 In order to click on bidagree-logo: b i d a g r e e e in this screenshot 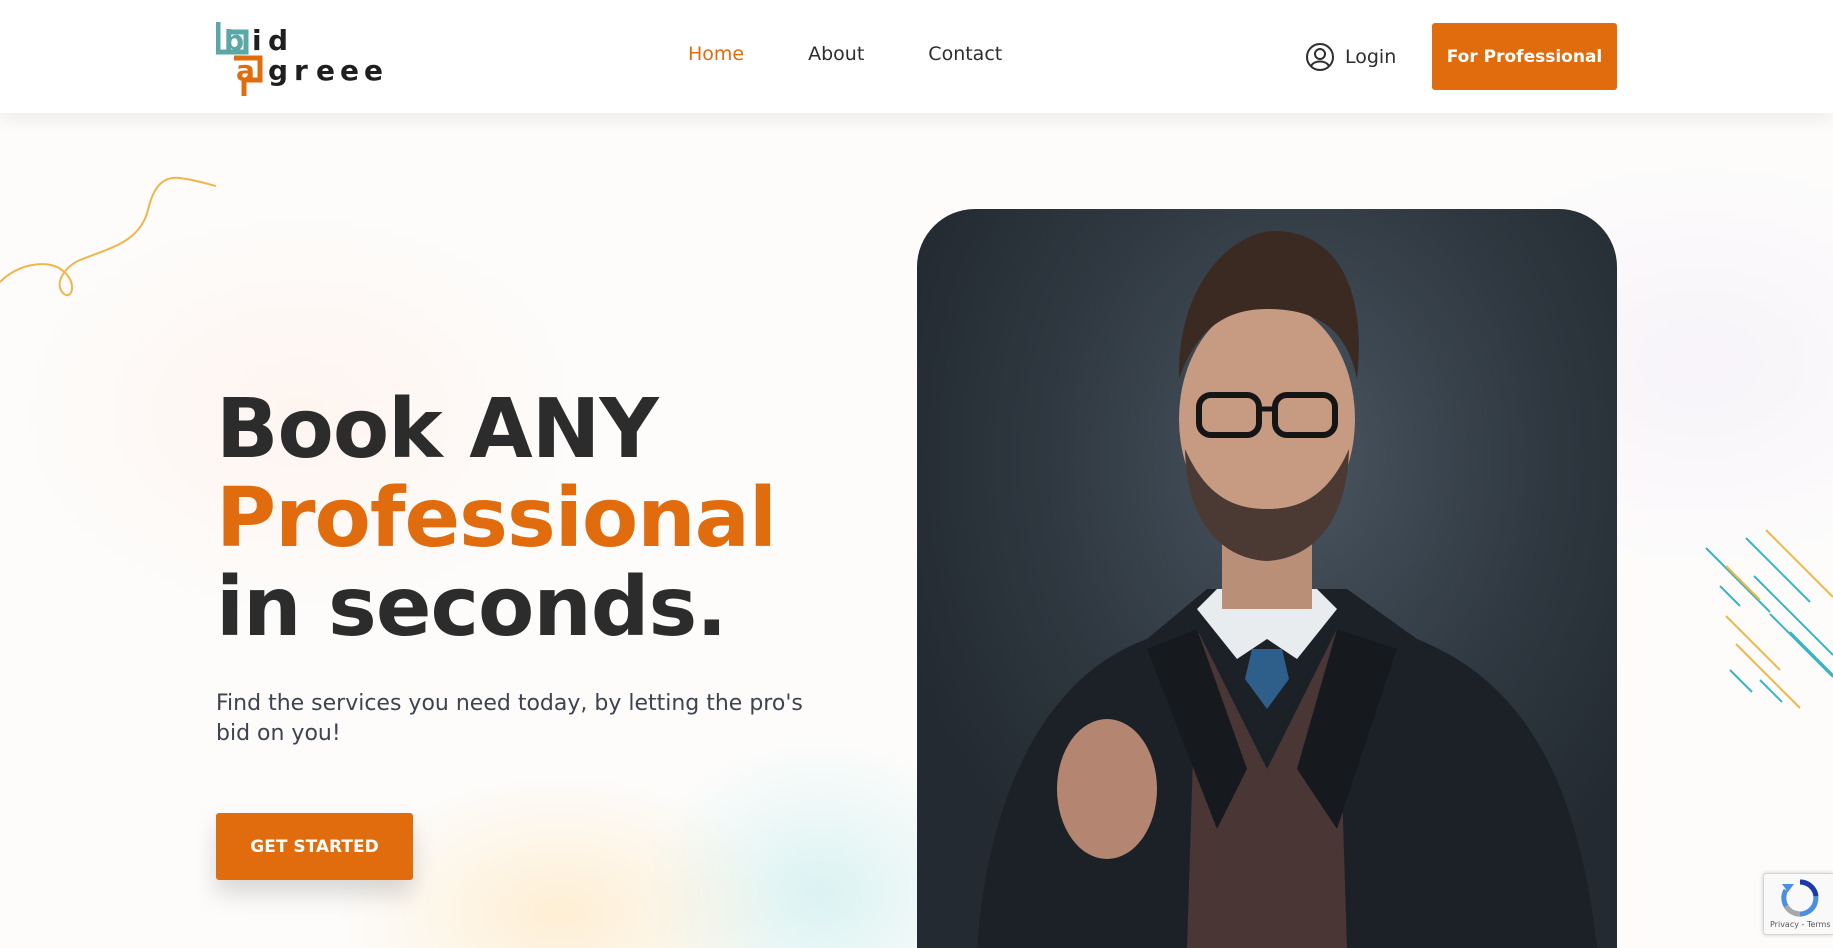, I will do `click(300, 57)`.